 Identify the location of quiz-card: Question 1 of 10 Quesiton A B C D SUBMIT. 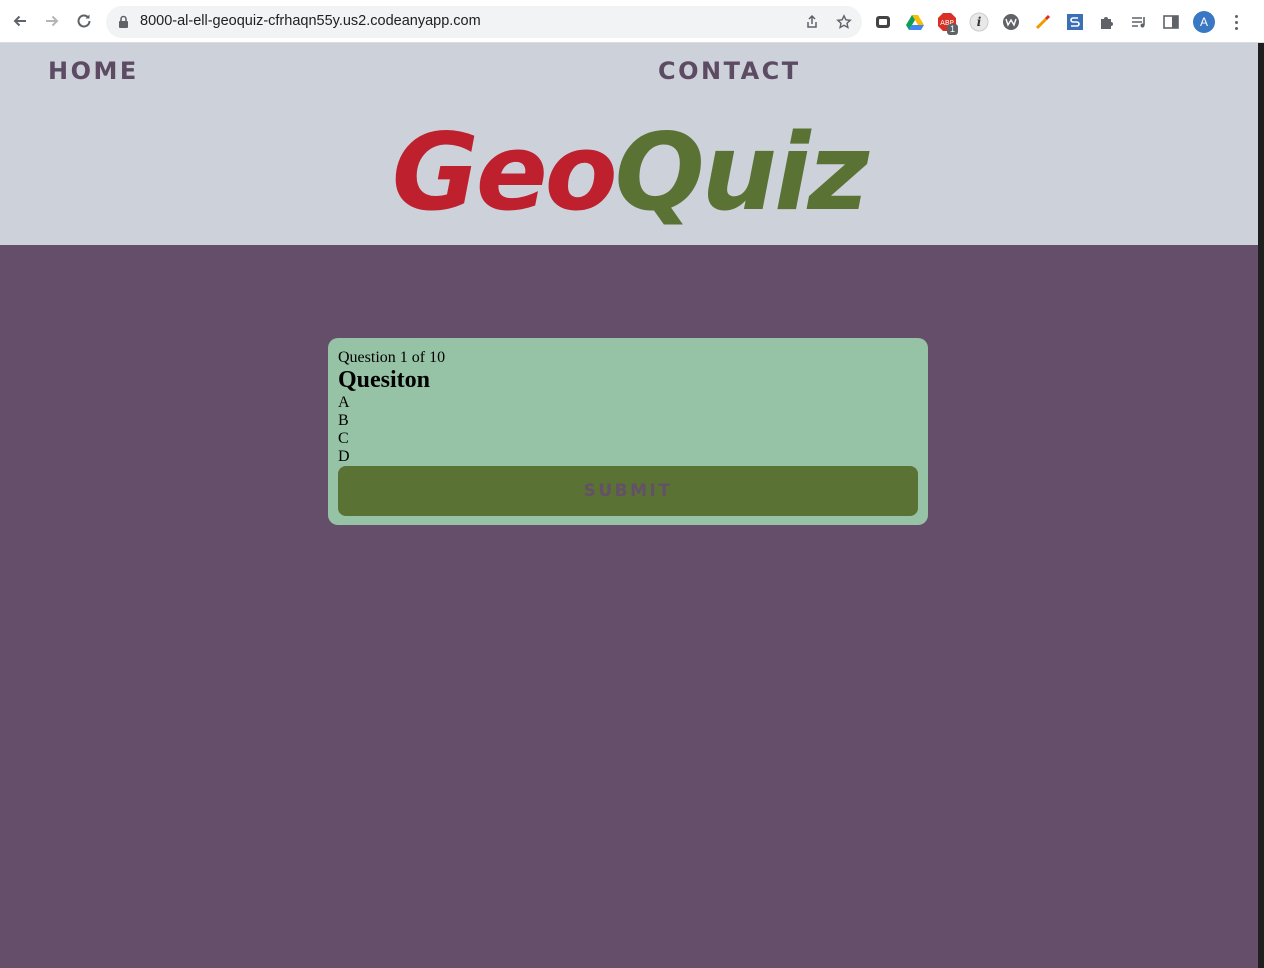
(628, 431).